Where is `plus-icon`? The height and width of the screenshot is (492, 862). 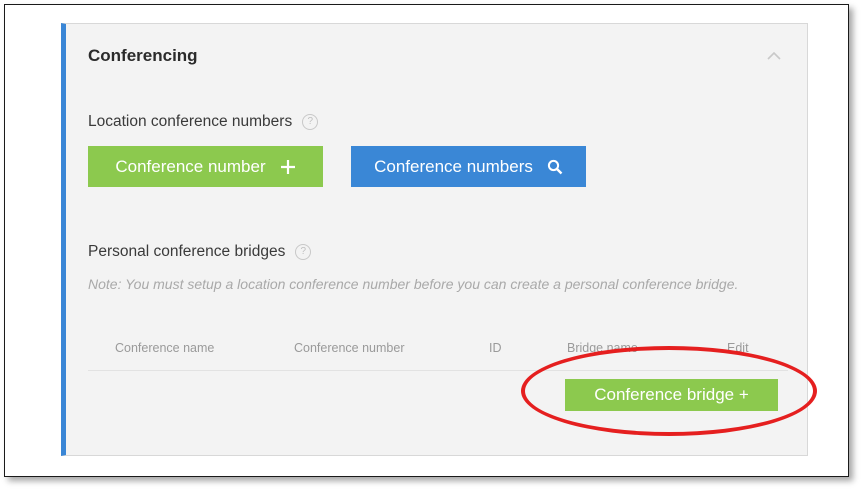
plus-icon is located at coordinates (288, 167).